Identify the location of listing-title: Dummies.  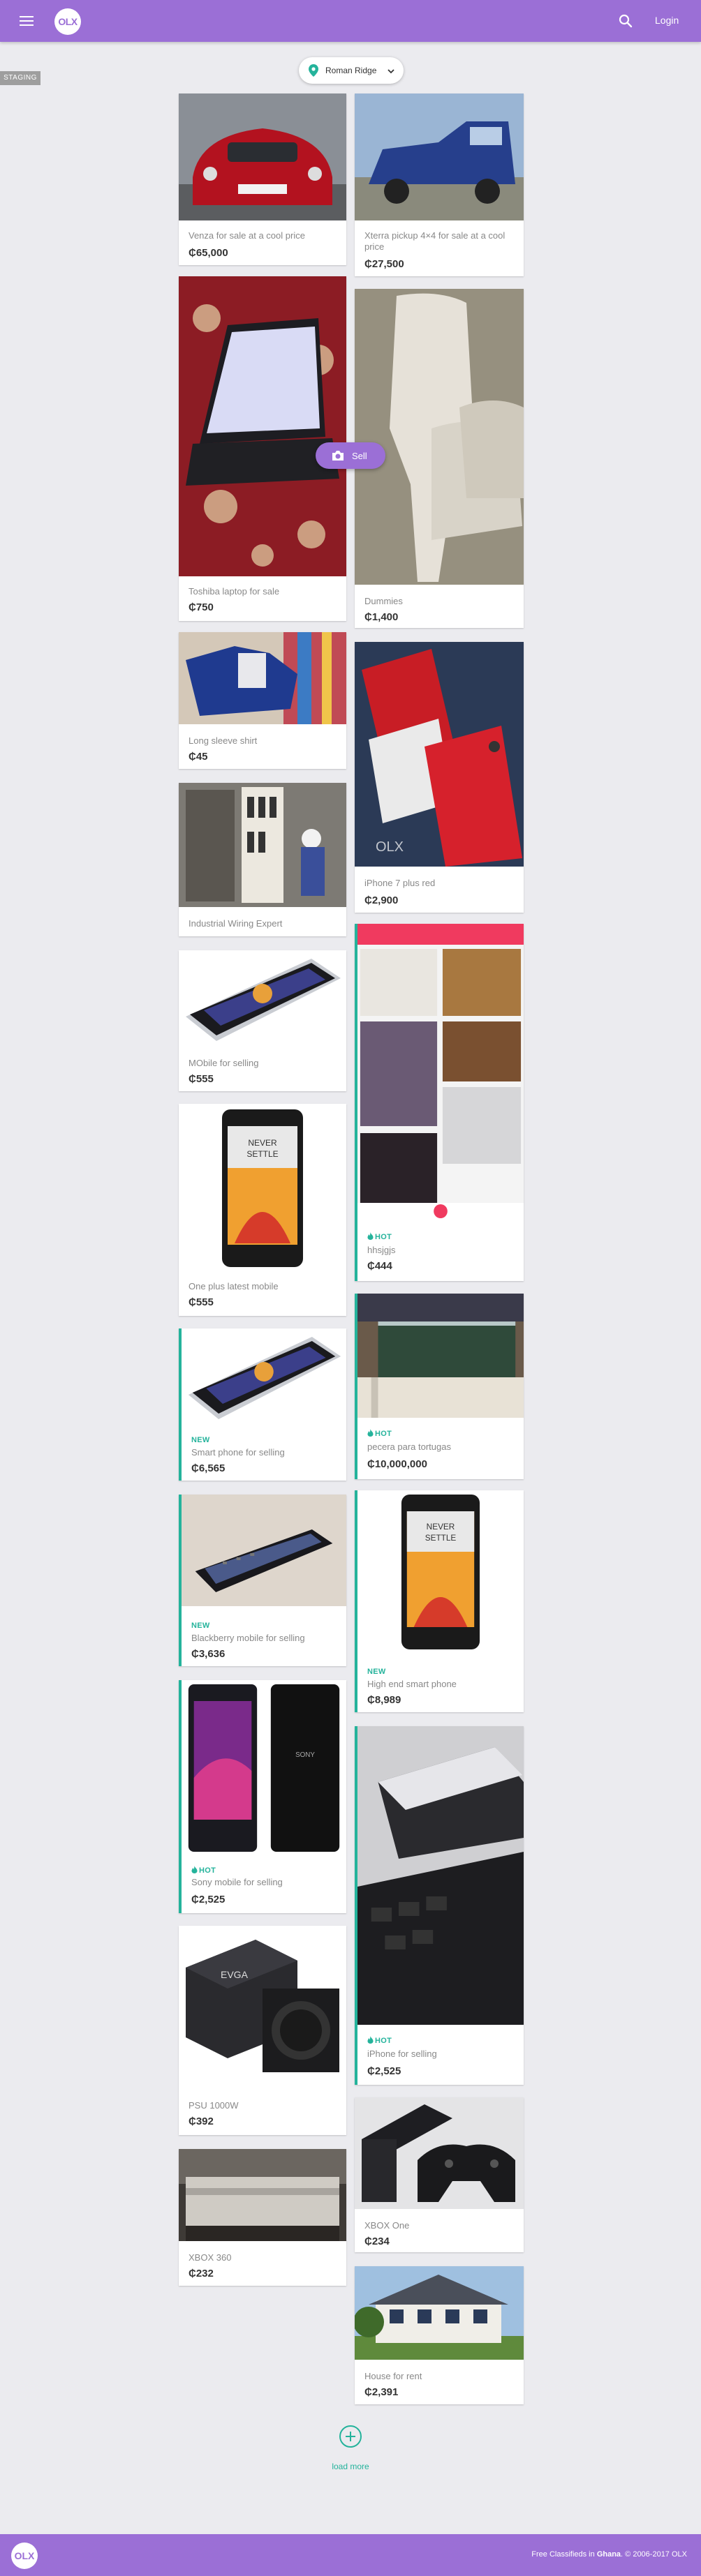
(383, 601).